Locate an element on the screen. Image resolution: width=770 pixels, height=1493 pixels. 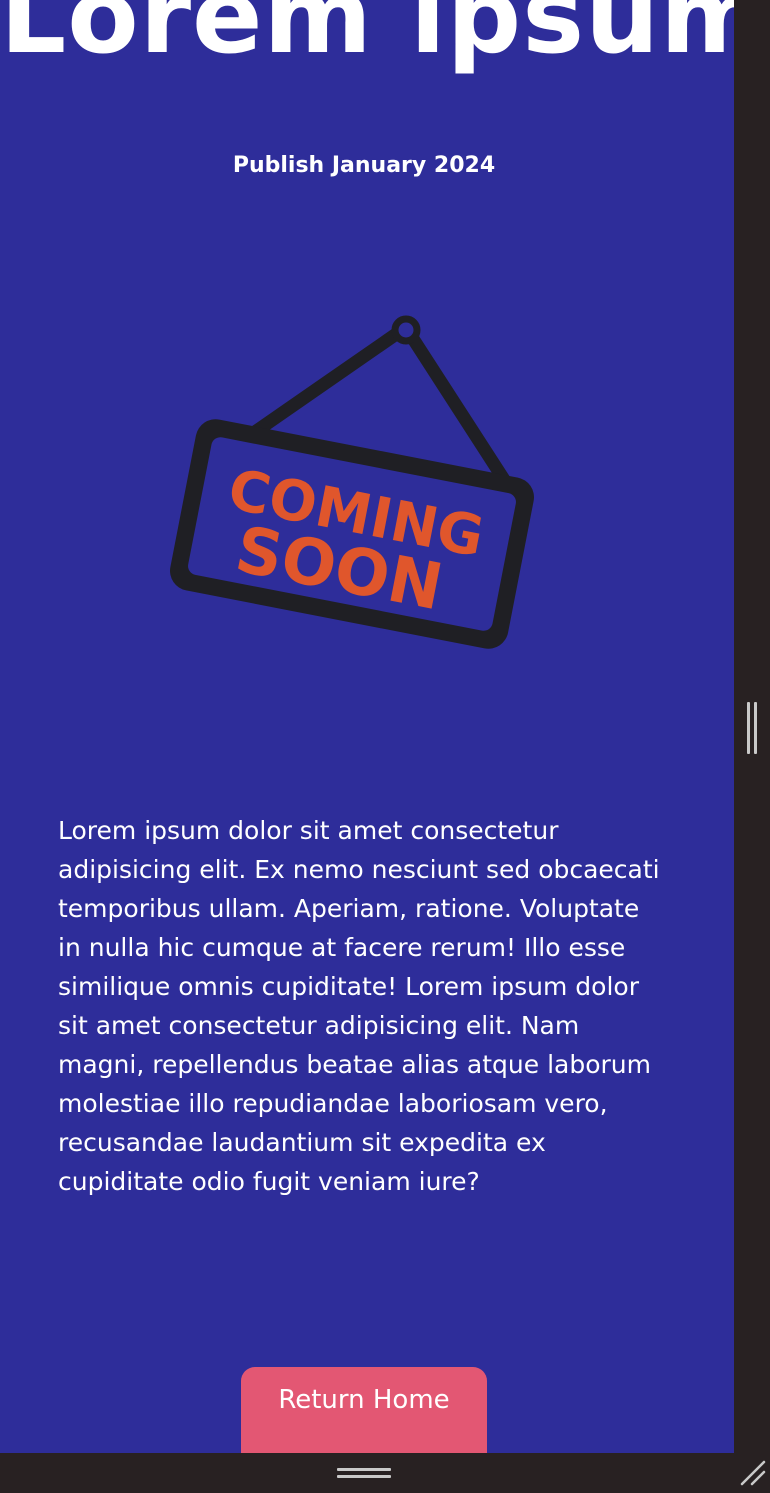
coming-soon-sign-illustration: COMING SOON is located at coordinates (352, 482).